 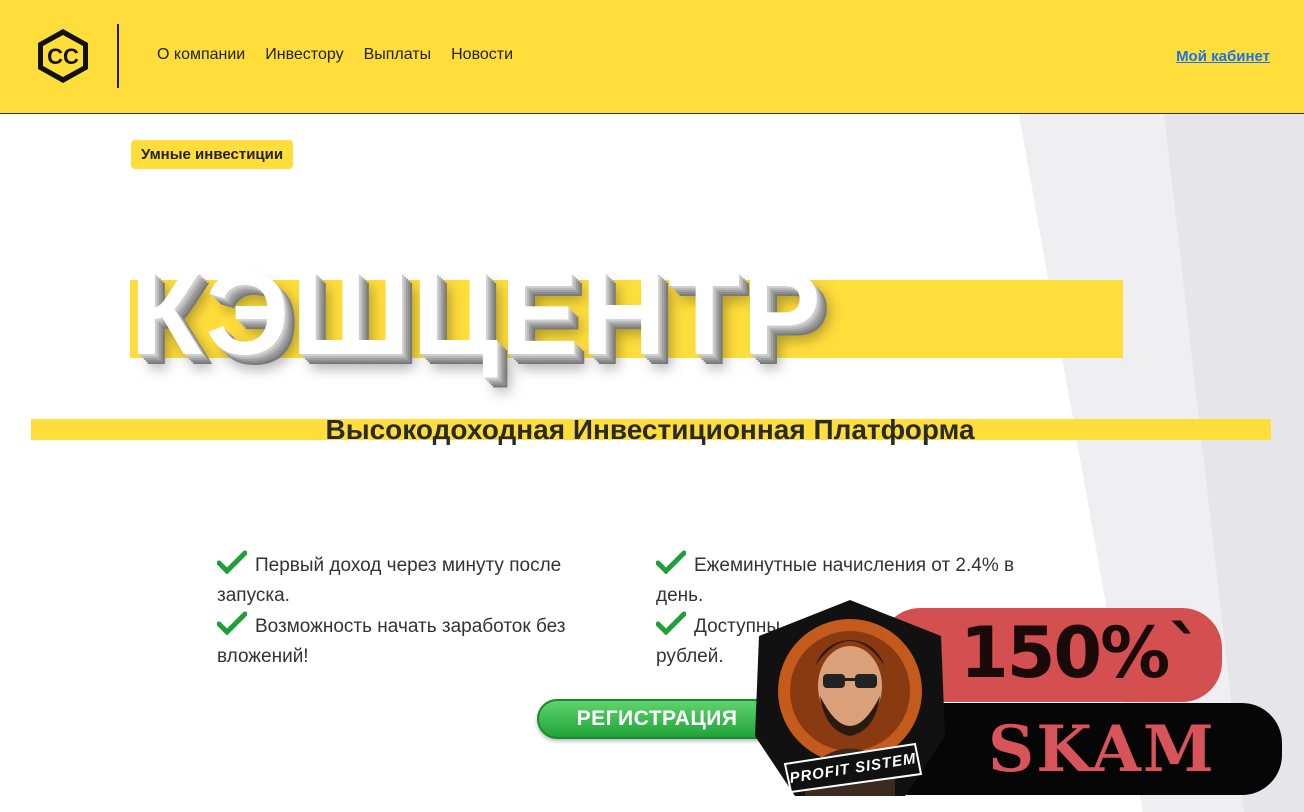 What do you see at coordinates (304, 55) in the screenshot?
I see `nav-item-investor: Инвестору` at bounding box center [304, 55].